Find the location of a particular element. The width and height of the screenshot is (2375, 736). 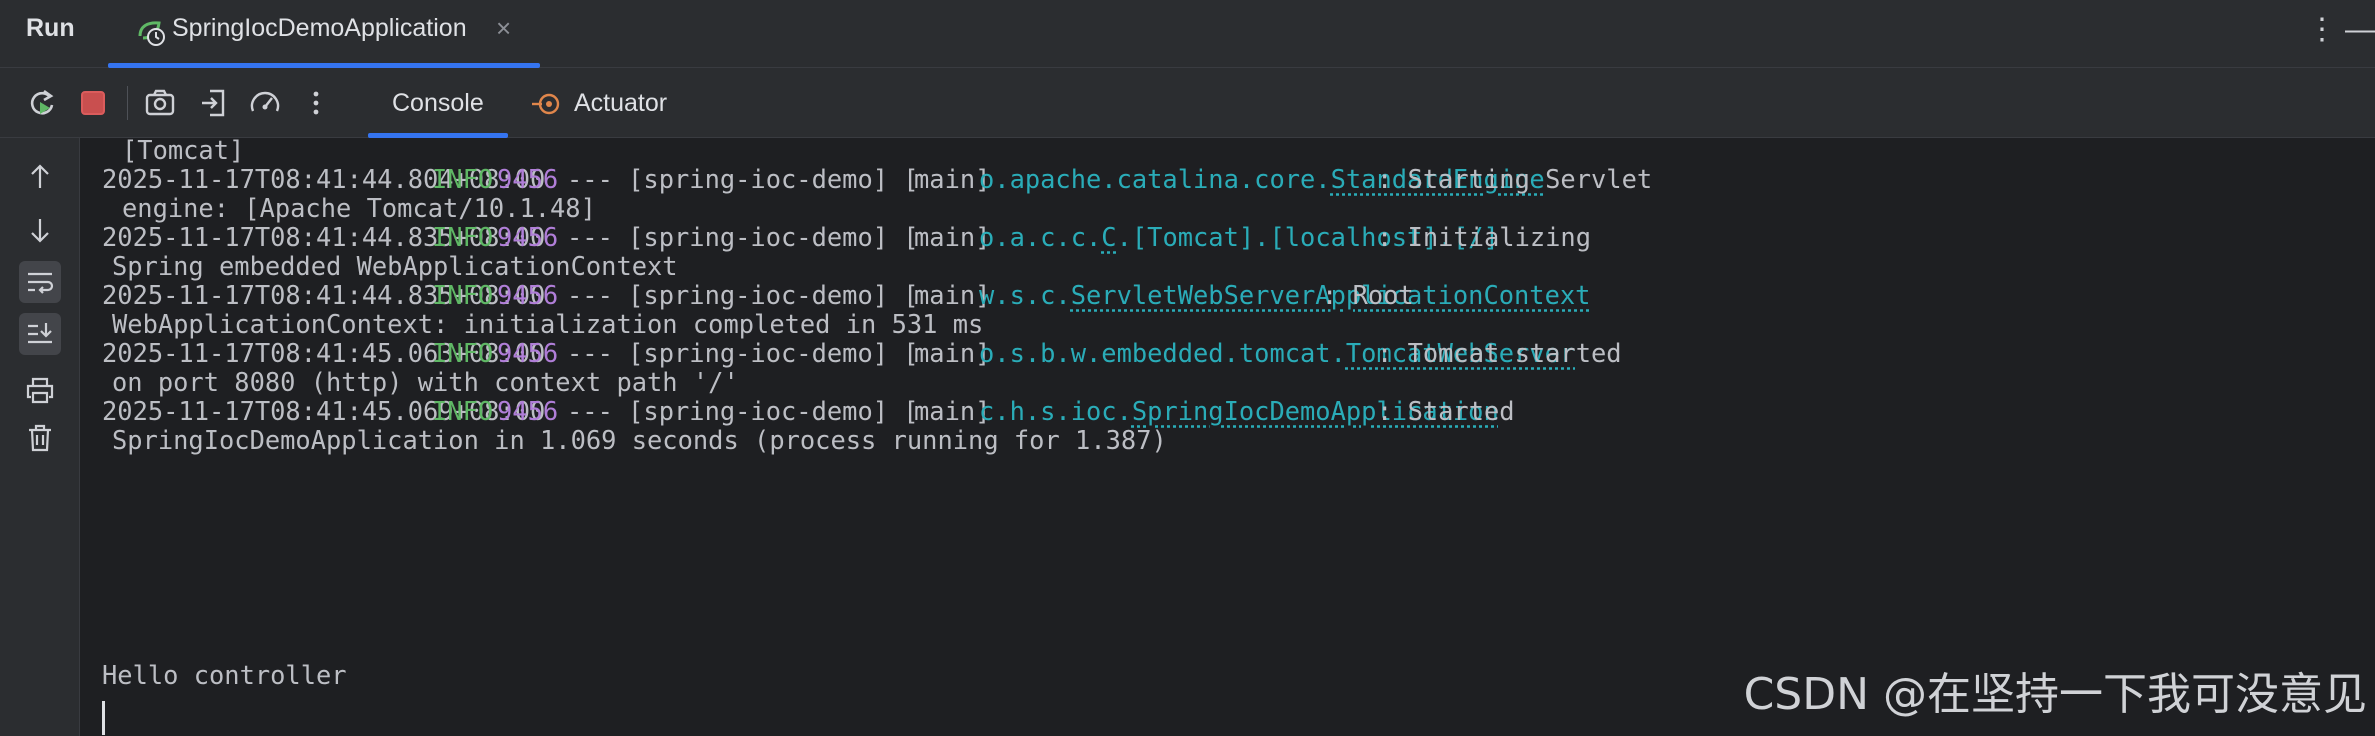

exit-icon is located at coordinates (214, 103).